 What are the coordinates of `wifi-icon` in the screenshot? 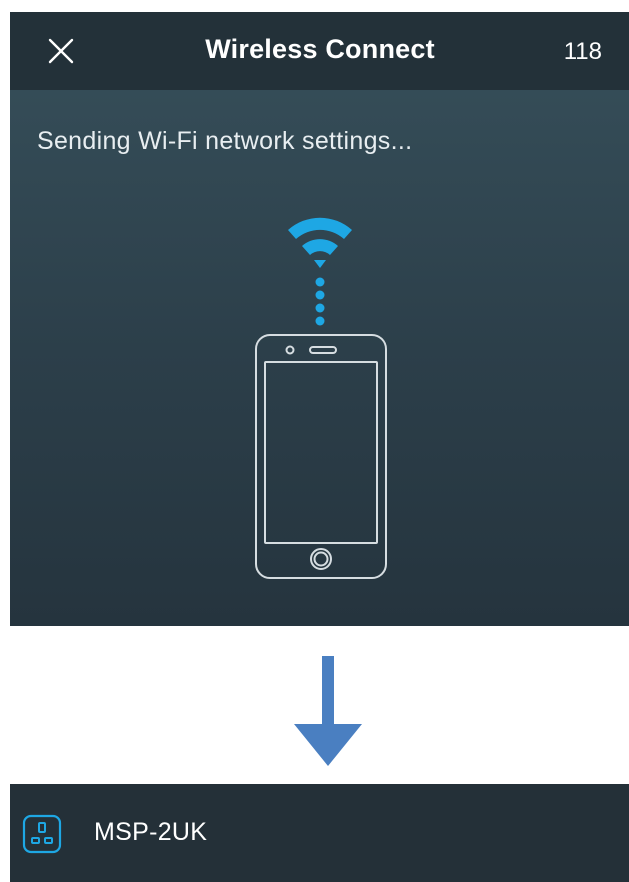 It's located at (320, 271).